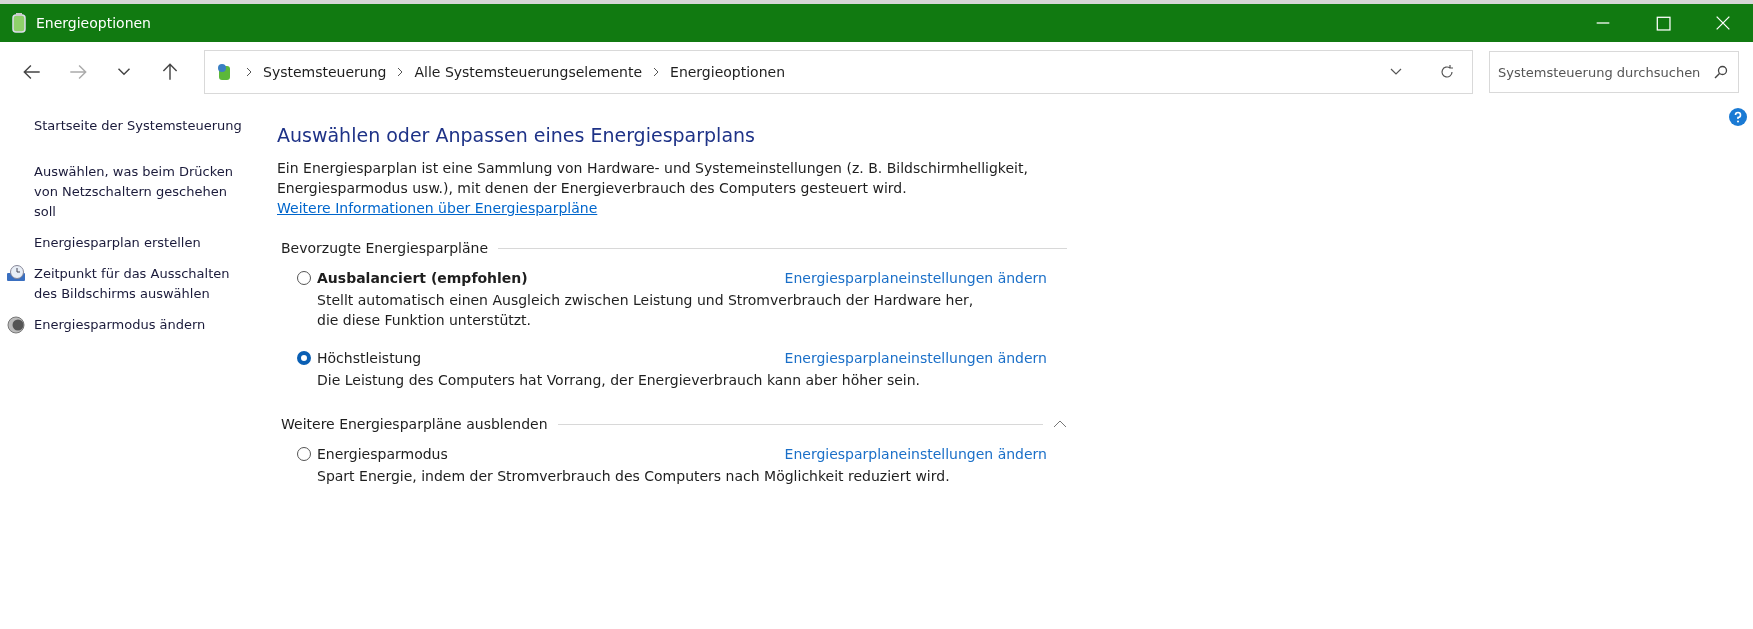 This screenshot has width=1753, height=629. I want to click on breadcrumb-item: Systemsteuerung, so click(325, 72).